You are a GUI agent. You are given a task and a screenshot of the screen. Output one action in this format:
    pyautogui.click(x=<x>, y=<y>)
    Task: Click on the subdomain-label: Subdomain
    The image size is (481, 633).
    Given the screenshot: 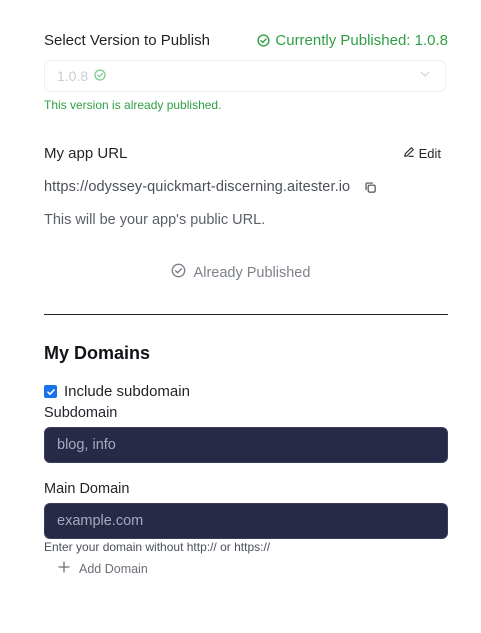 What is the action you would take?
    pyautogui.click(x=81, y=413)
    